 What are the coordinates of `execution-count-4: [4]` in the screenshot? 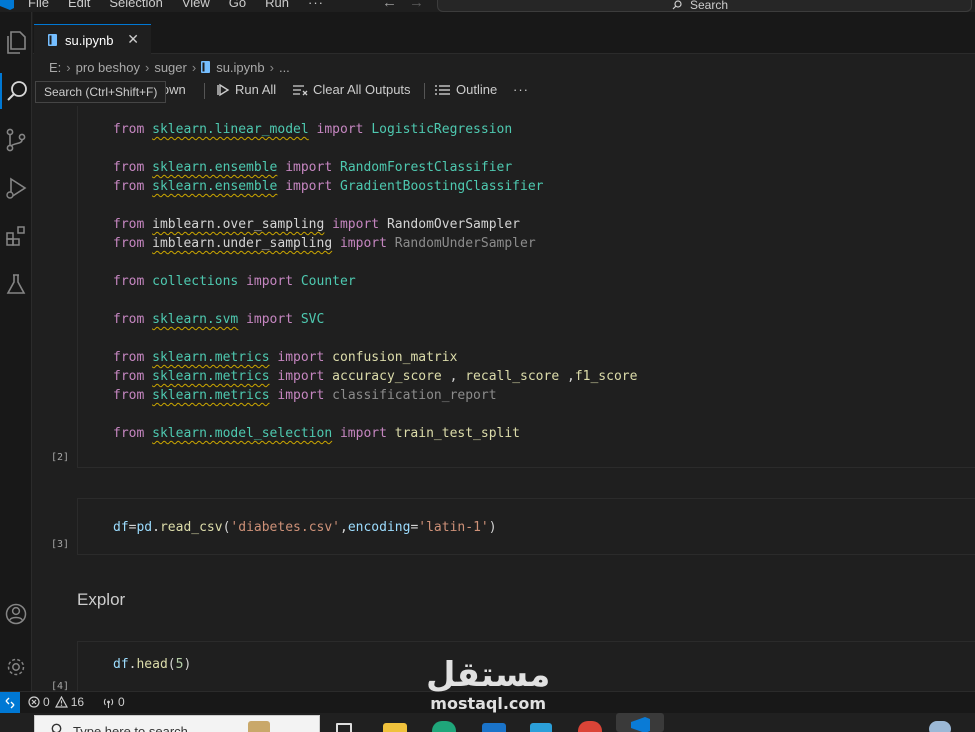 It's located at (60, 686).